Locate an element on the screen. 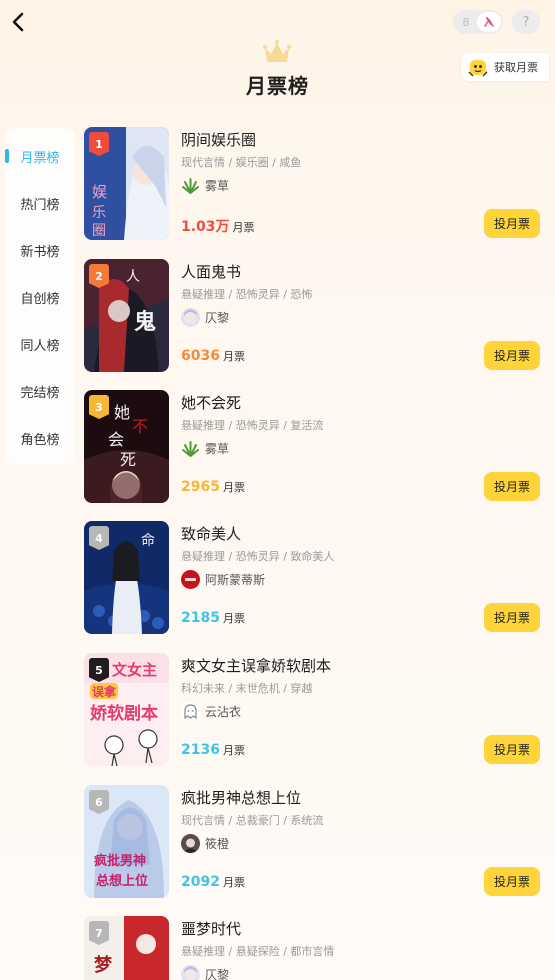 This screenshot has width=555, height=980. book-tags: 现代言情 / 总裁豪门 / 系统流 is located at coordinates (252, 820).